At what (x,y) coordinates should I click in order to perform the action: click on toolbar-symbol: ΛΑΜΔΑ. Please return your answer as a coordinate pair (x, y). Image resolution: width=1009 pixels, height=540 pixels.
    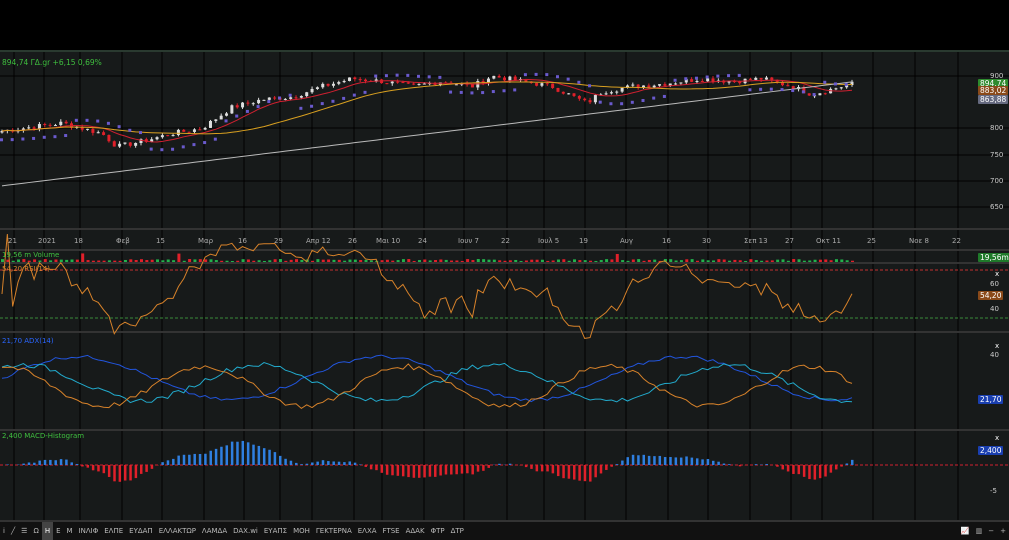
    Looking at the image, I should click on (214, 531).